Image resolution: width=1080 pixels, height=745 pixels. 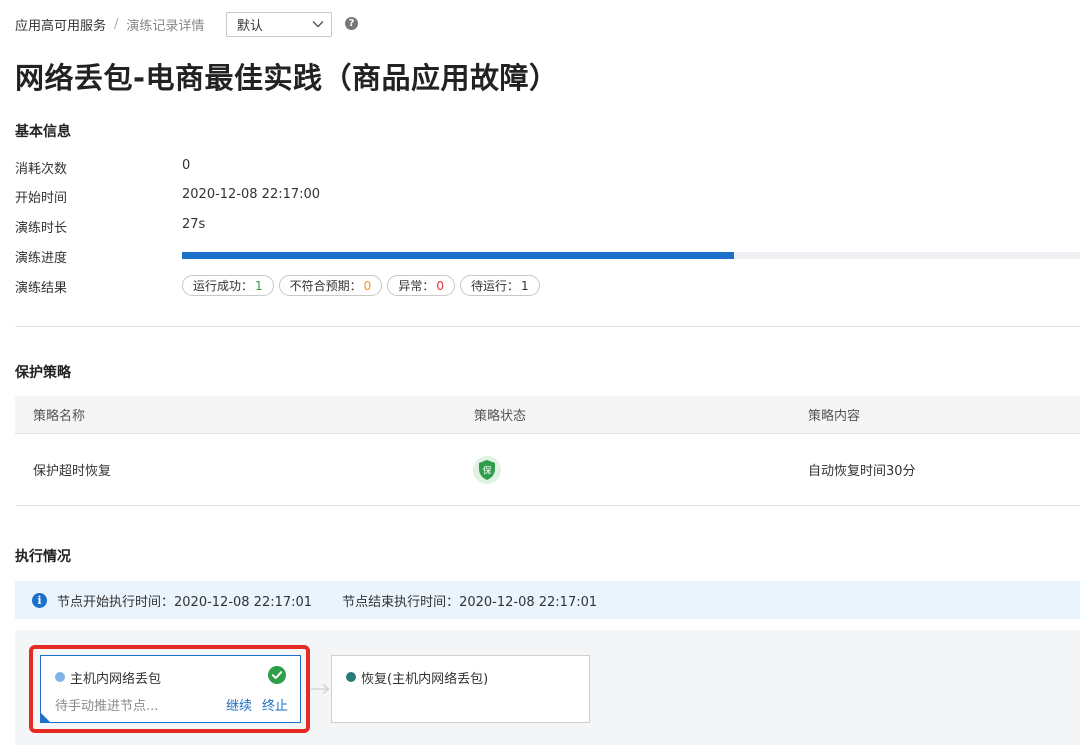 I want to click on info-icon: i, so click(x=39, y=600).